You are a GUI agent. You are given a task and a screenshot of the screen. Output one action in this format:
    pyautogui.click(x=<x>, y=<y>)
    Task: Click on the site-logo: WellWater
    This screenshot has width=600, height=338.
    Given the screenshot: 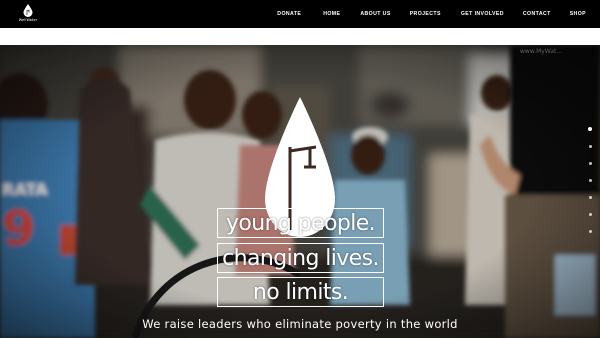 What is the action you would take?
    pyautogui.click(x=28, y=14)
    